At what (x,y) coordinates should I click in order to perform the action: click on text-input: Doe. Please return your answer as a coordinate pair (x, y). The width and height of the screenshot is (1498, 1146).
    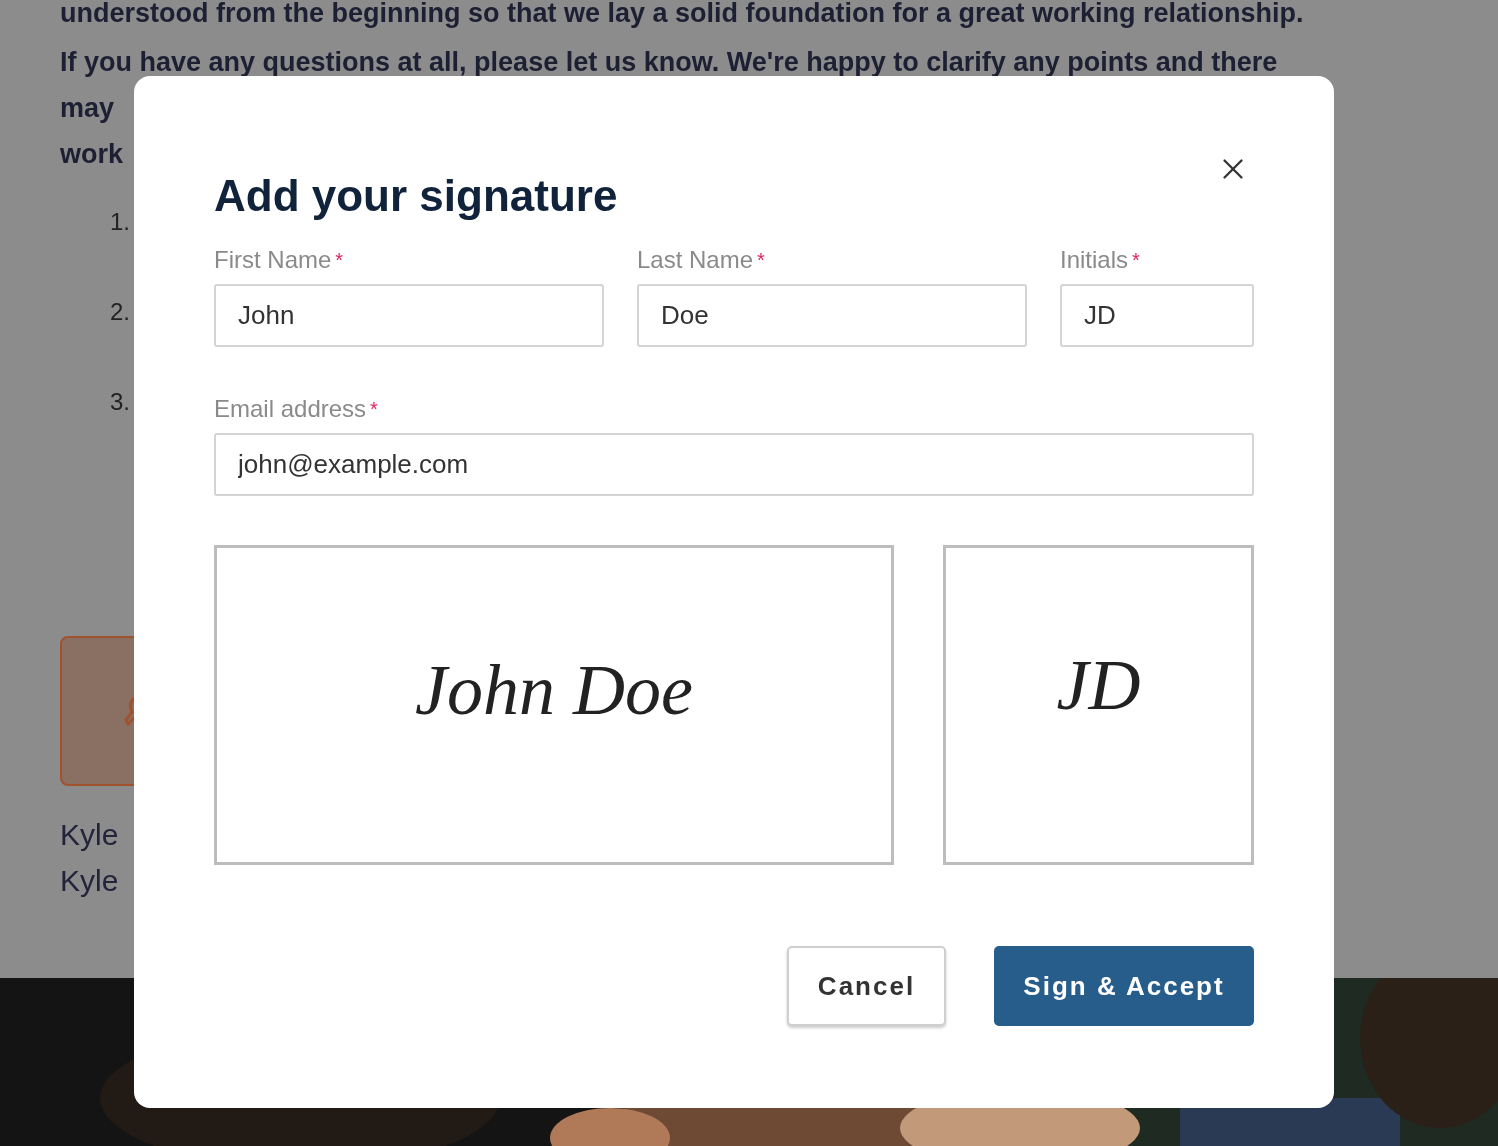
    Looking at the image, I should click on (832, 315).